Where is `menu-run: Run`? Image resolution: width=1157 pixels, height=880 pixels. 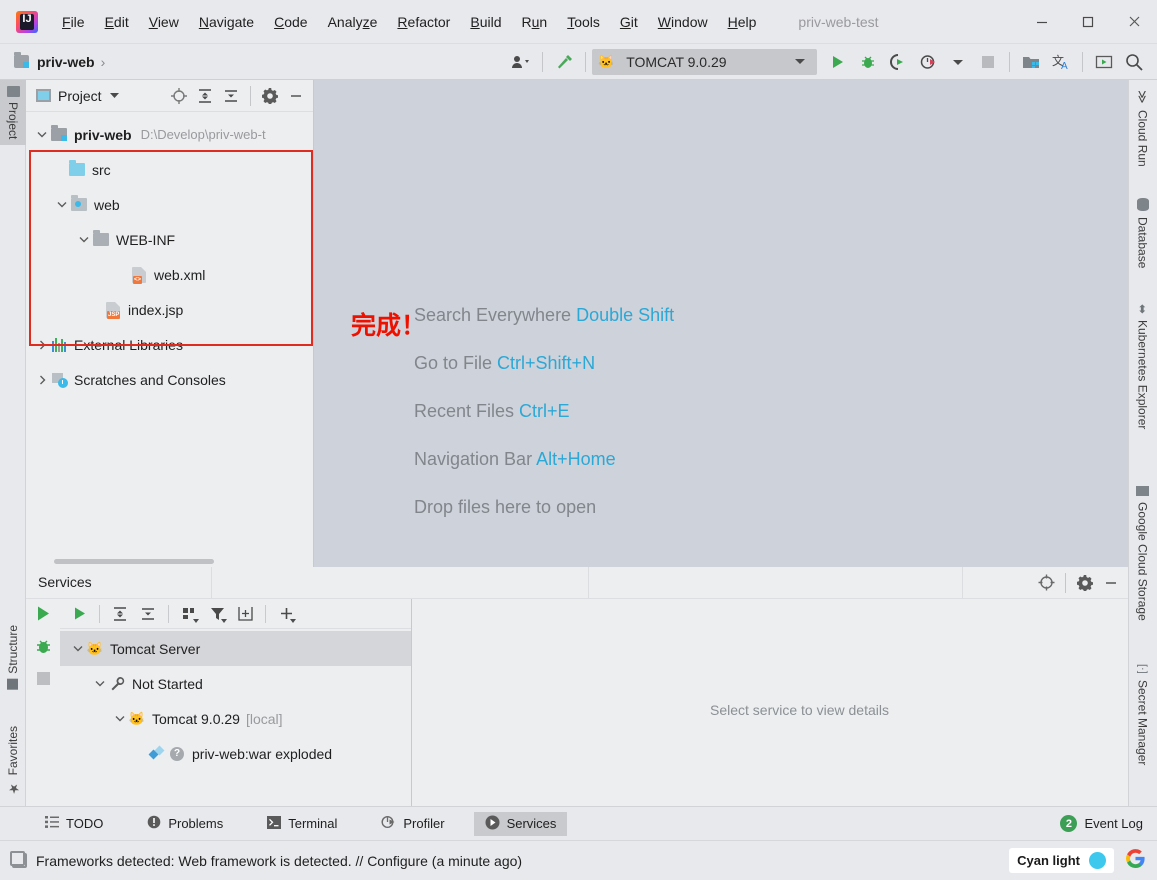 menu-run: Run is located at coordinates (535, 22).